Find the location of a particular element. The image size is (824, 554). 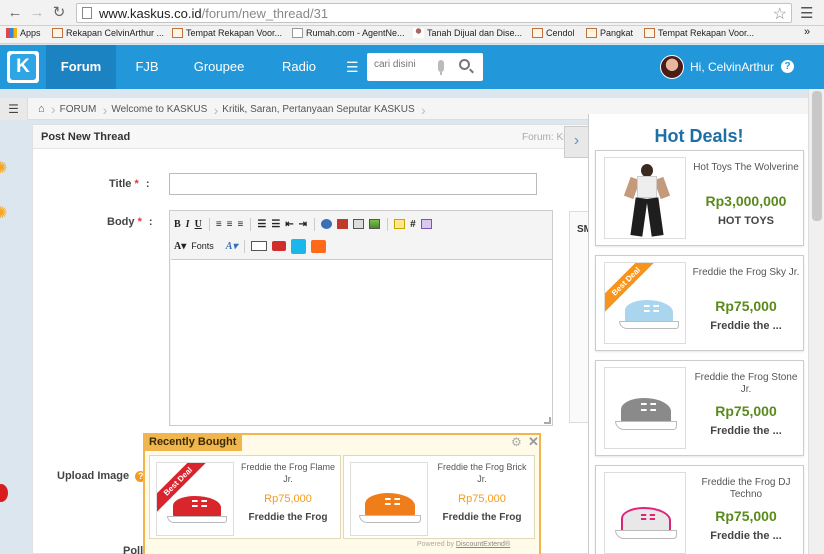

url-text: www.kaskus.co.id/forum/new_thread/31 is located at coordinates (213, 13).